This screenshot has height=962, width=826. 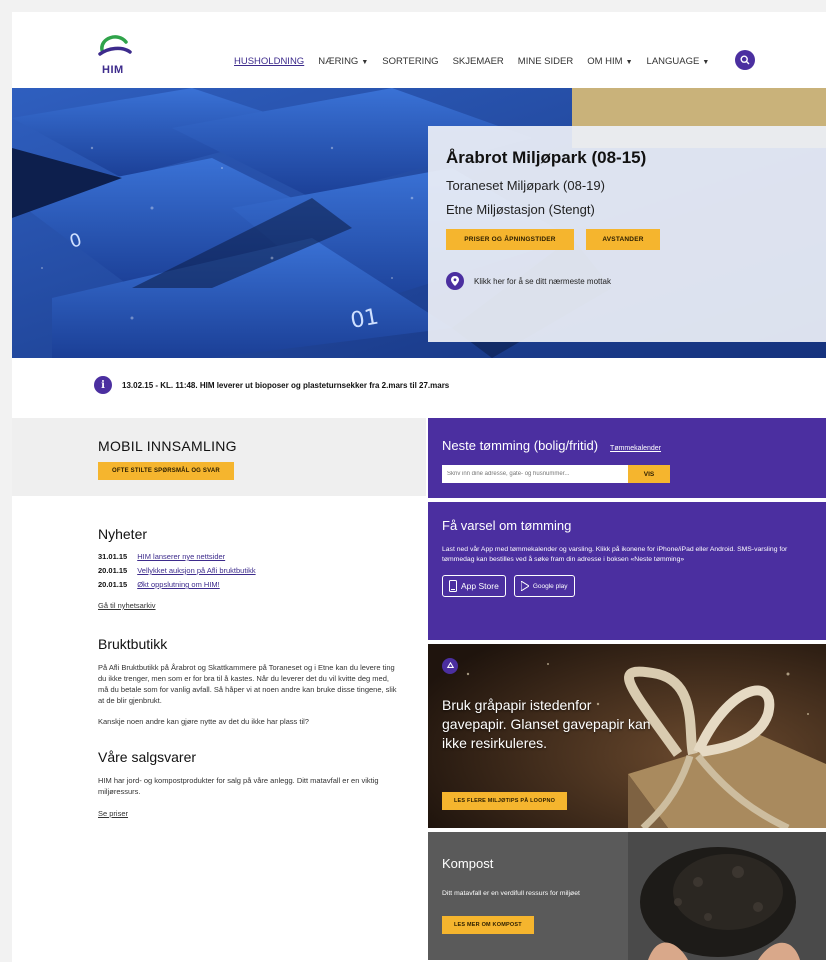 What do you see at coordinates (605, 61) in the screenshot?
I see `nav-label: OM HIM` at bounding box center [605, 61].